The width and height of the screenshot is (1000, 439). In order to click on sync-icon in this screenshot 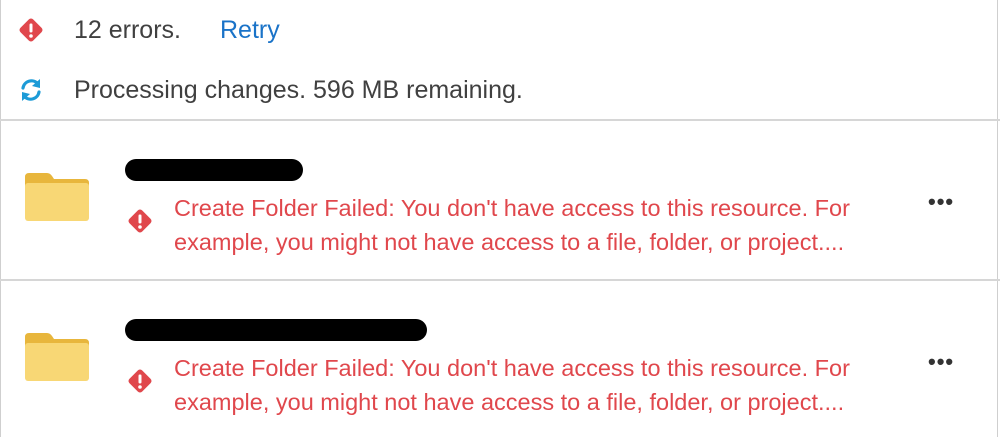, I will do `click(31, 90)`.